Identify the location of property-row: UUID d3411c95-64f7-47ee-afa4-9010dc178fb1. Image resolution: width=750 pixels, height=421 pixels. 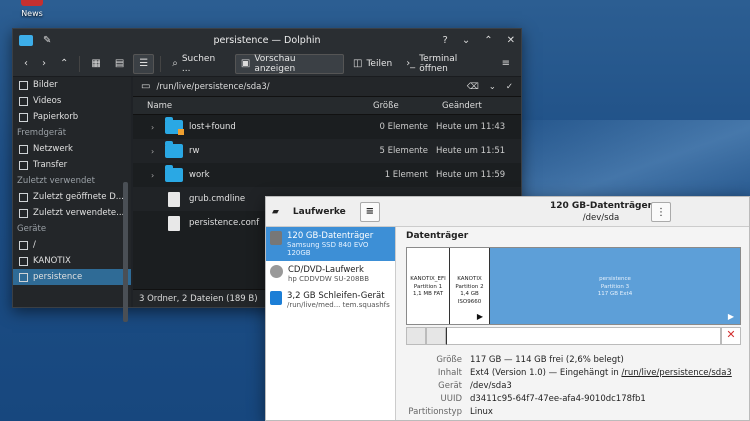
(573, 398).